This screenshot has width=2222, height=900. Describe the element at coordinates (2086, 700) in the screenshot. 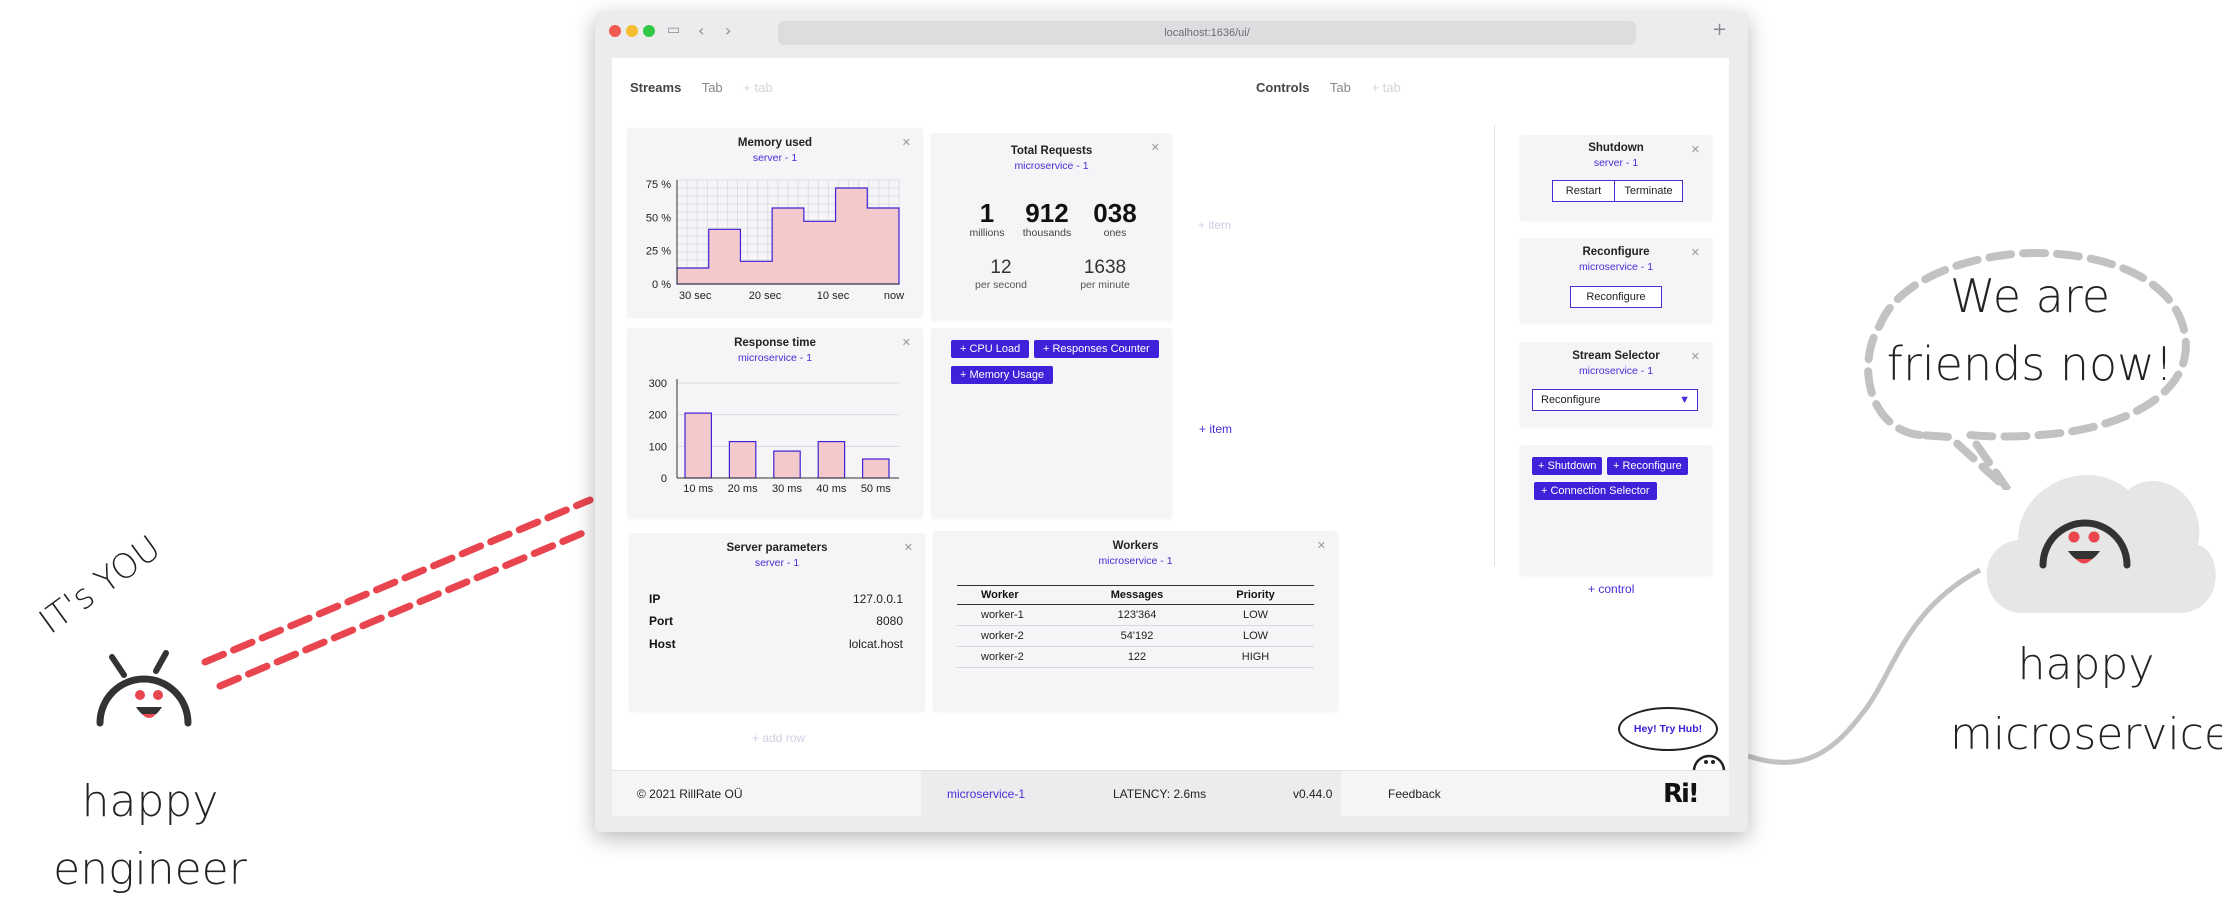

I see `microservice-label: happy microservice` at that location.